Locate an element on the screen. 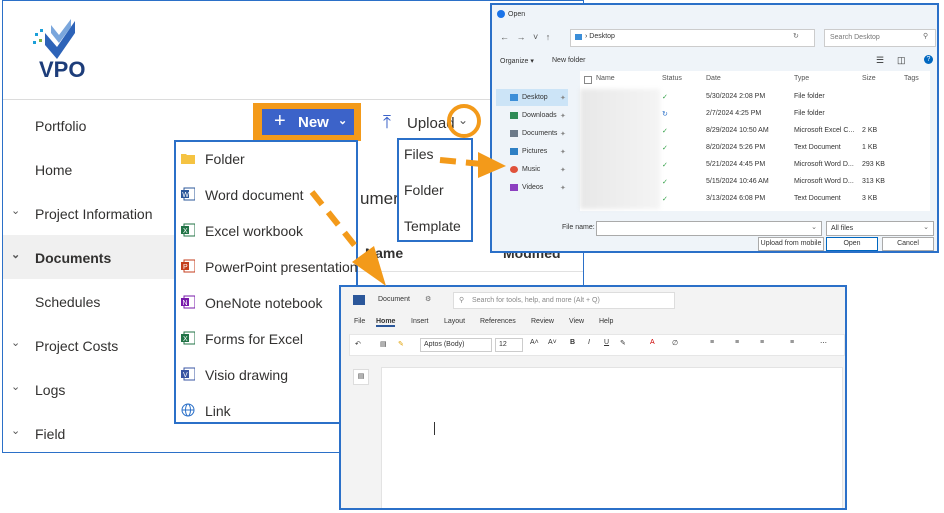 Image resolution: width=944 pixels, height=513 pixels. arrow-word-to-window is located at coordinates (347, 238).